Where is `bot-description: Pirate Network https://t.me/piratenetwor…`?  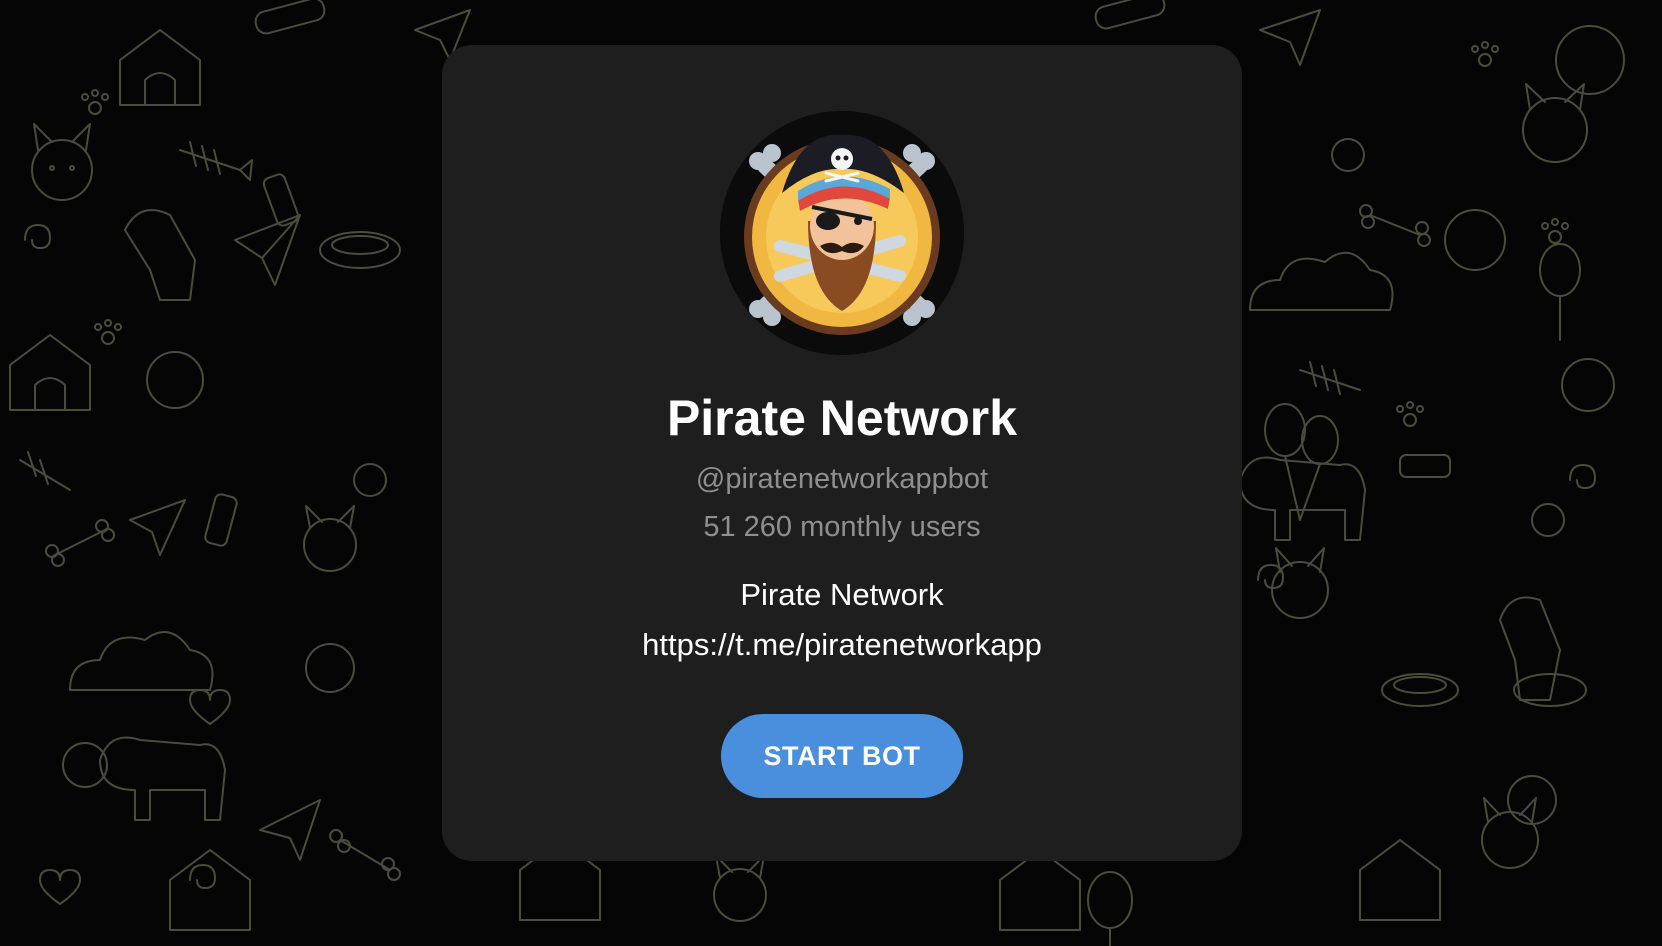
bot-description: Pirate Network https://t.me/piratenetwor… is located at coordinates (842, 620).